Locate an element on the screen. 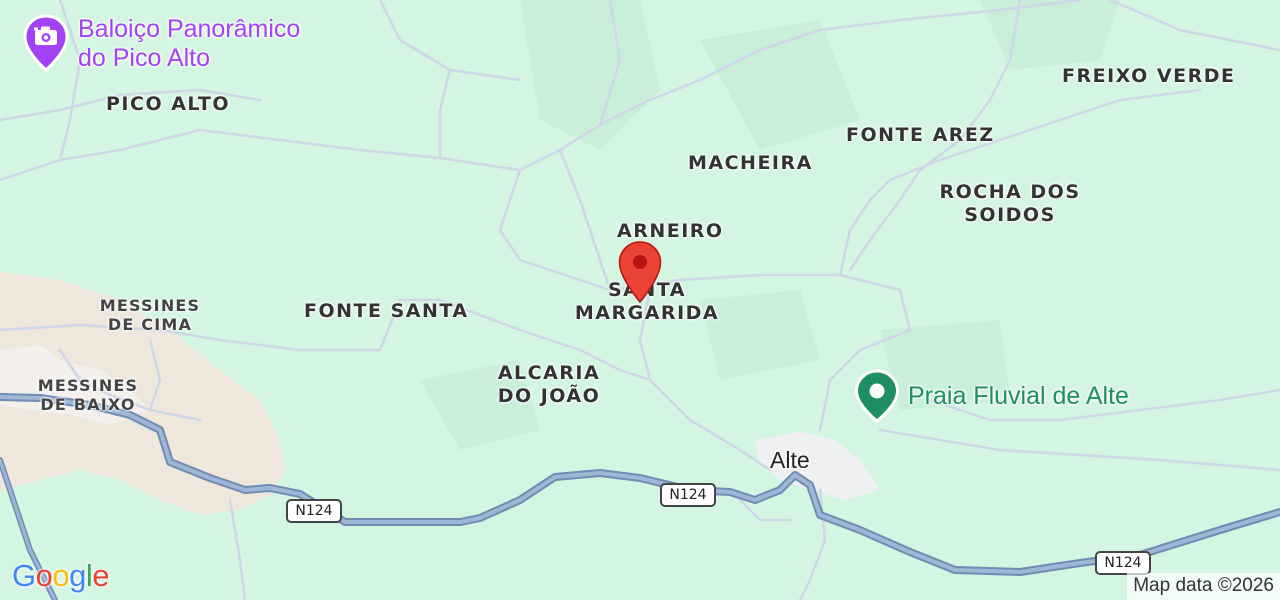  place-label-messines-de-baixo: MESSINES DE BAIXO is located at coordinates (88, 395).